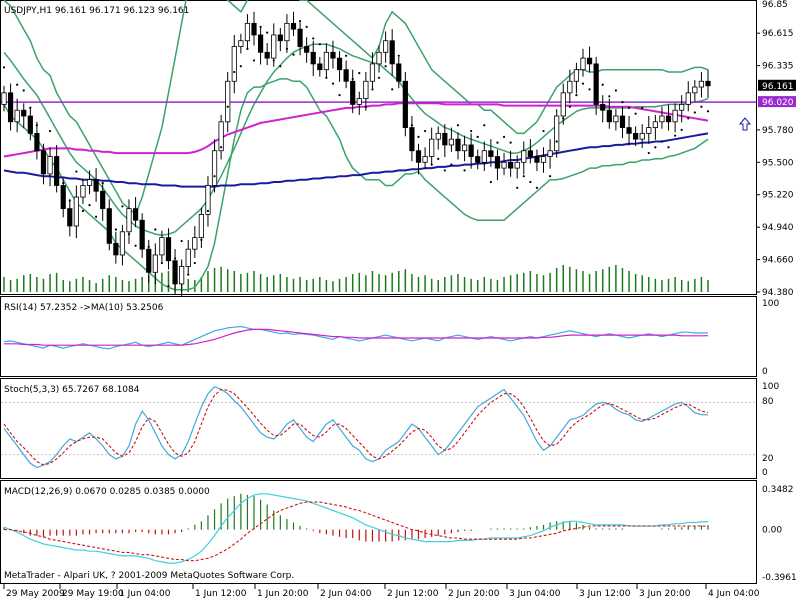 This screenshot has width=800, height=600. What do you see at coordinates (665, 594) in the screenshot?
I see `time-tick-label: 3 Jun 20:00` at bounding box center [665, 594].